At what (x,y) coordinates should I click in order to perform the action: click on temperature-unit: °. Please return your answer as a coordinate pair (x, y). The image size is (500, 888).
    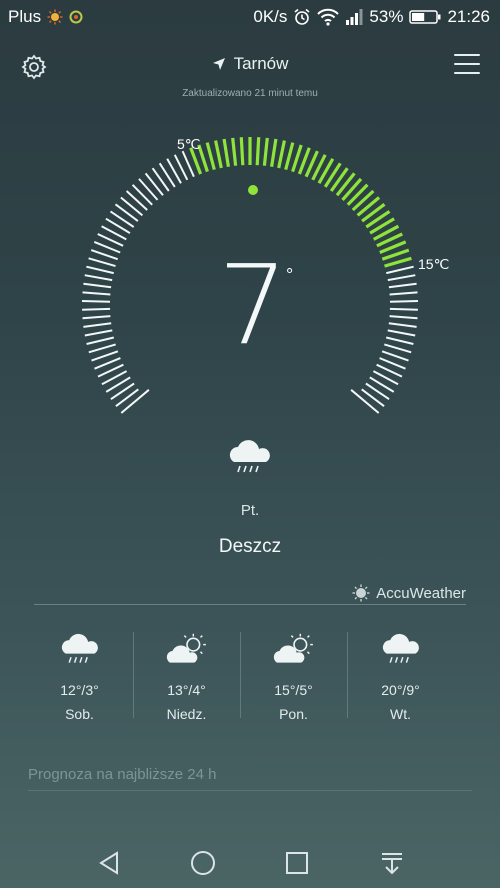
    Looking at the image, I should click on (290, 275).